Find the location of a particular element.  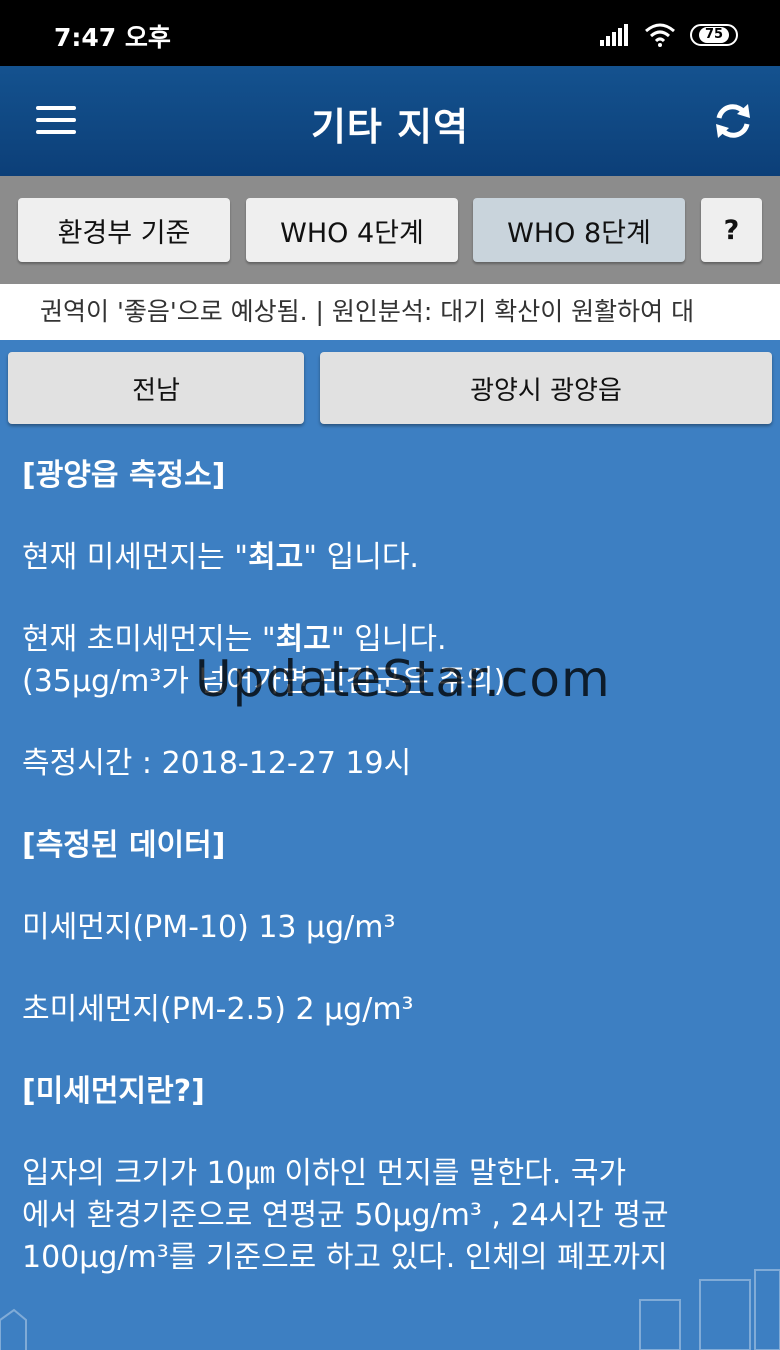

pm25-value: 초미세먼지(PM-2.5) 2 μg/m³ is located at coordinates (218, 1009).